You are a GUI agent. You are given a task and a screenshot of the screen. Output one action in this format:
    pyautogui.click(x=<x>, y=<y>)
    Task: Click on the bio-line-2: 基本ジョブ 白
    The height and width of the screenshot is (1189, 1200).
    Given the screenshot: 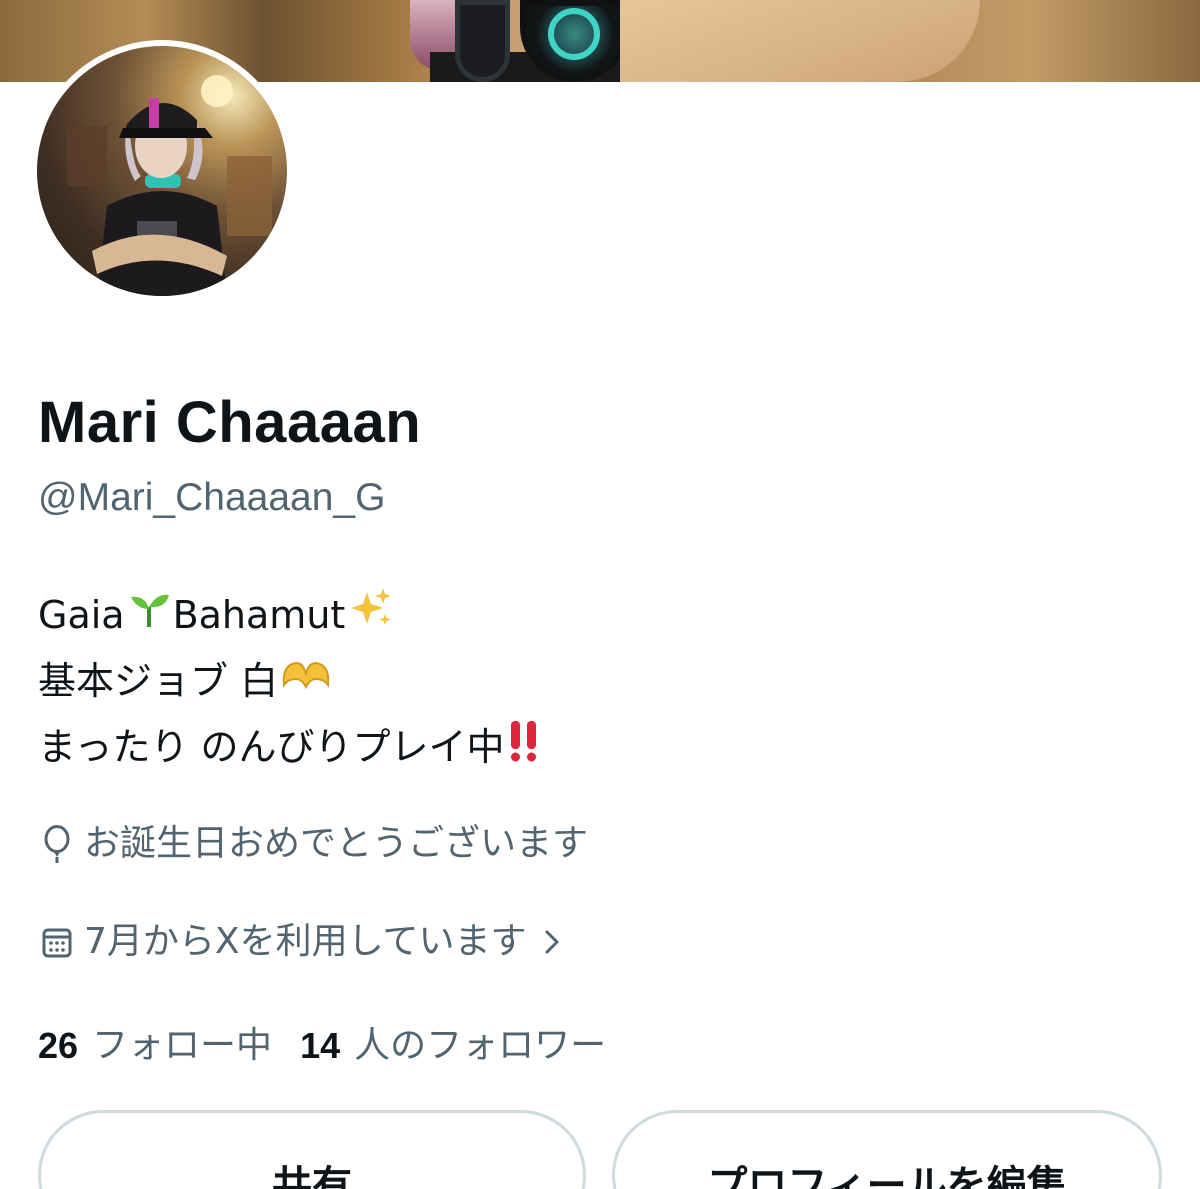 What is the action you would take?
    pyautogui.click(x=290, y=681)
    